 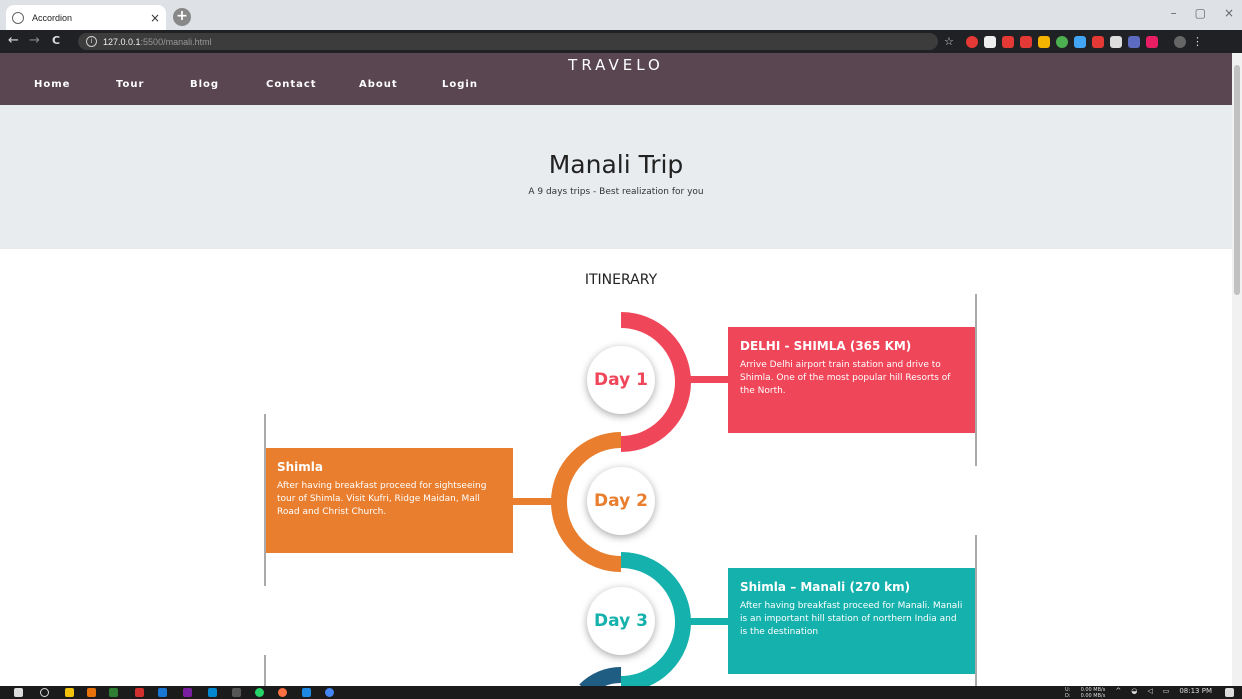 What do you see at coordinates (1093, 693) in the screenshot?
I see `network-speed: 0.00 MB/s 0.00 MB/s` at bounding box center [1093, 693].